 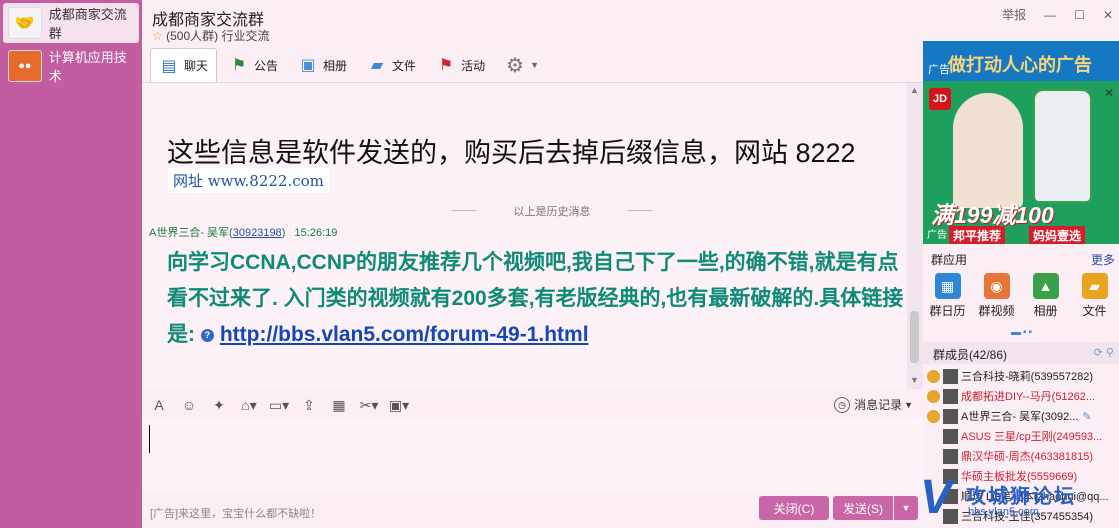 I want to click on group-subtitle: ☆ (500人群) 行业交流, so click(x=210, y=35).